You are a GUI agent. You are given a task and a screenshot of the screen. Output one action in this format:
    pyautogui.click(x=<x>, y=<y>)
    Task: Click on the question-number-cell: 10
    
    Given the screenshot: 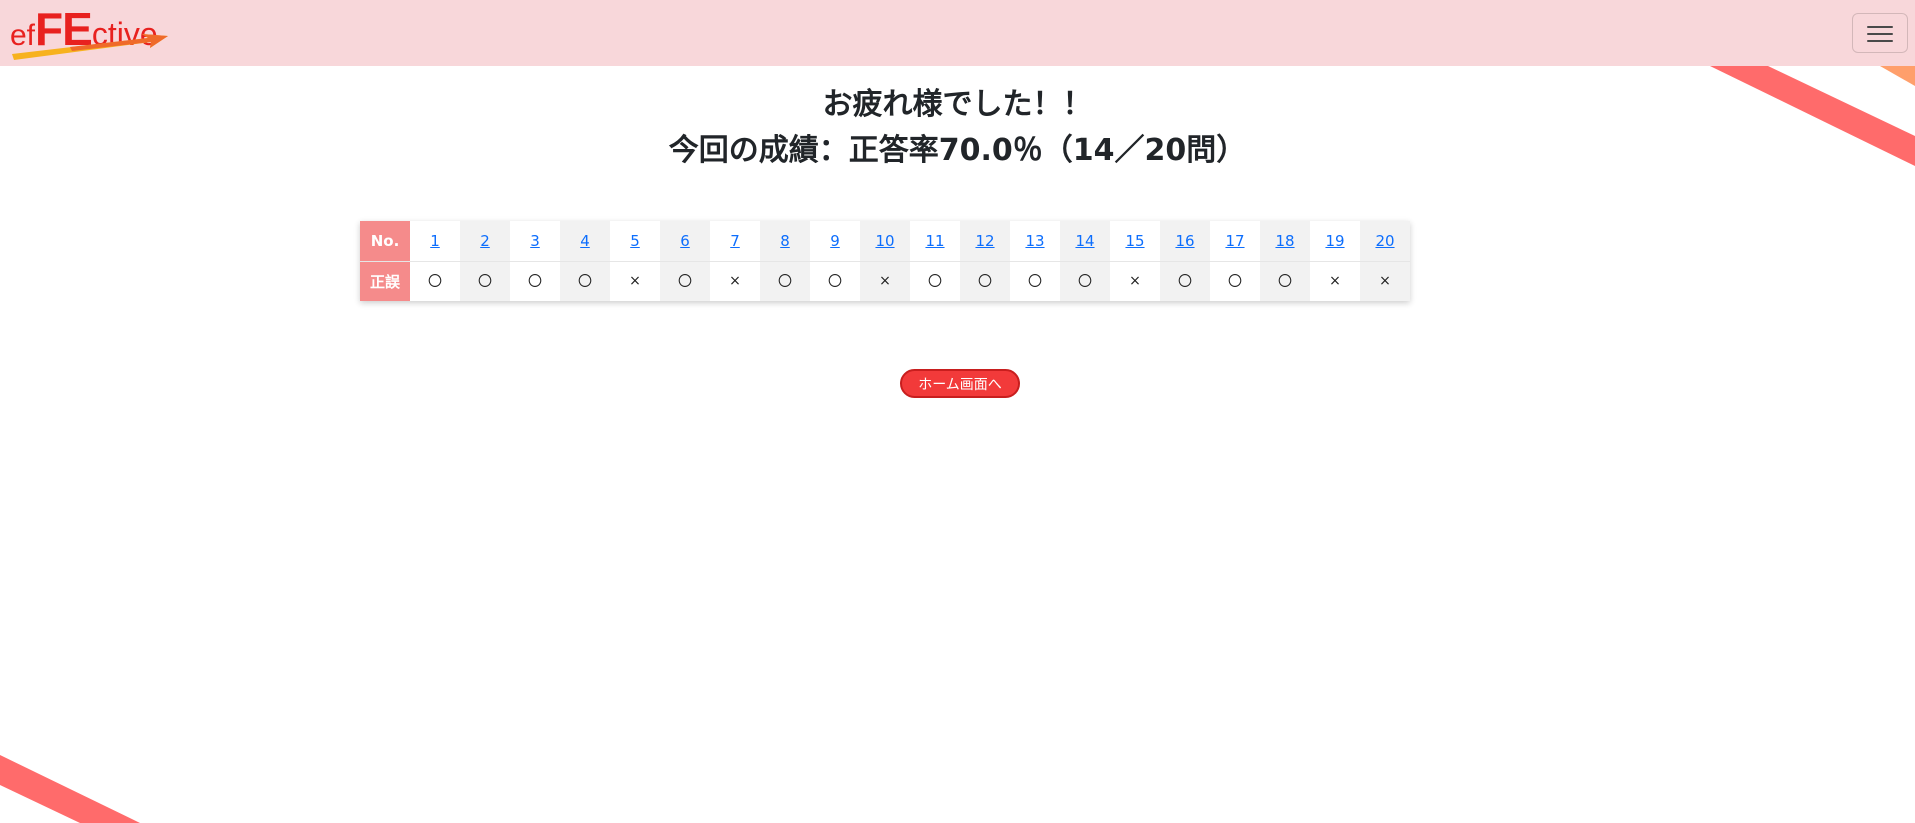 What is the action you would take?
    pyautogui.click(x=885, y=241)
    